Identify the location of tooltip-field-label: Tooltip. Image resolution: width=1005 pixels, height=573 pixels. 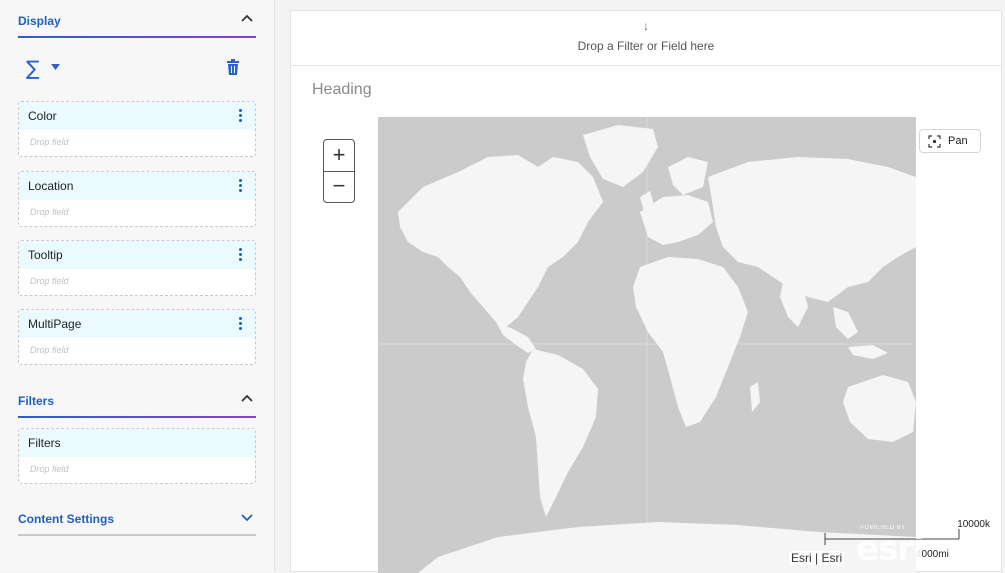
(137, 255).